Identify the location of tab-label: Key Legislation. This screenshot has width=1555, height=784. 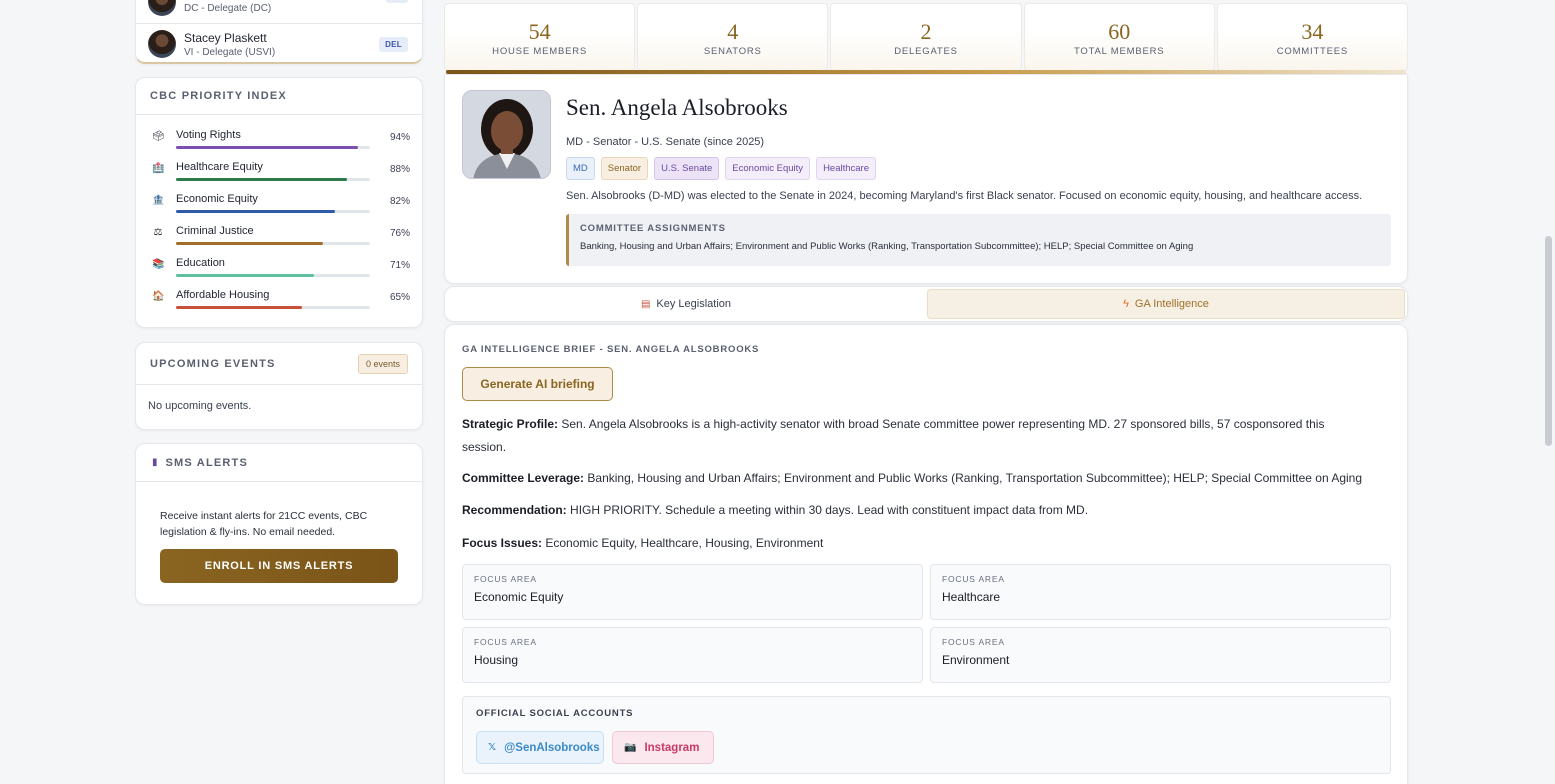
(694, 304).